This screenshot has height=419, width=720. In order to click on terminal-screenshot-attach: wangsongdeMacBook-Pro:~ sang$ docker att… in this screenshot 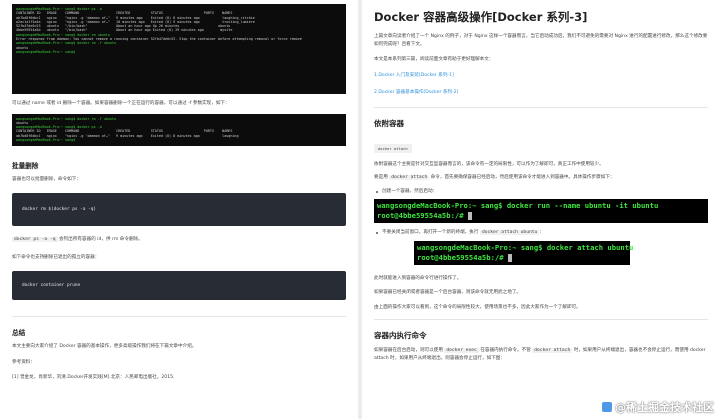, I will do `click(524, 252)`.